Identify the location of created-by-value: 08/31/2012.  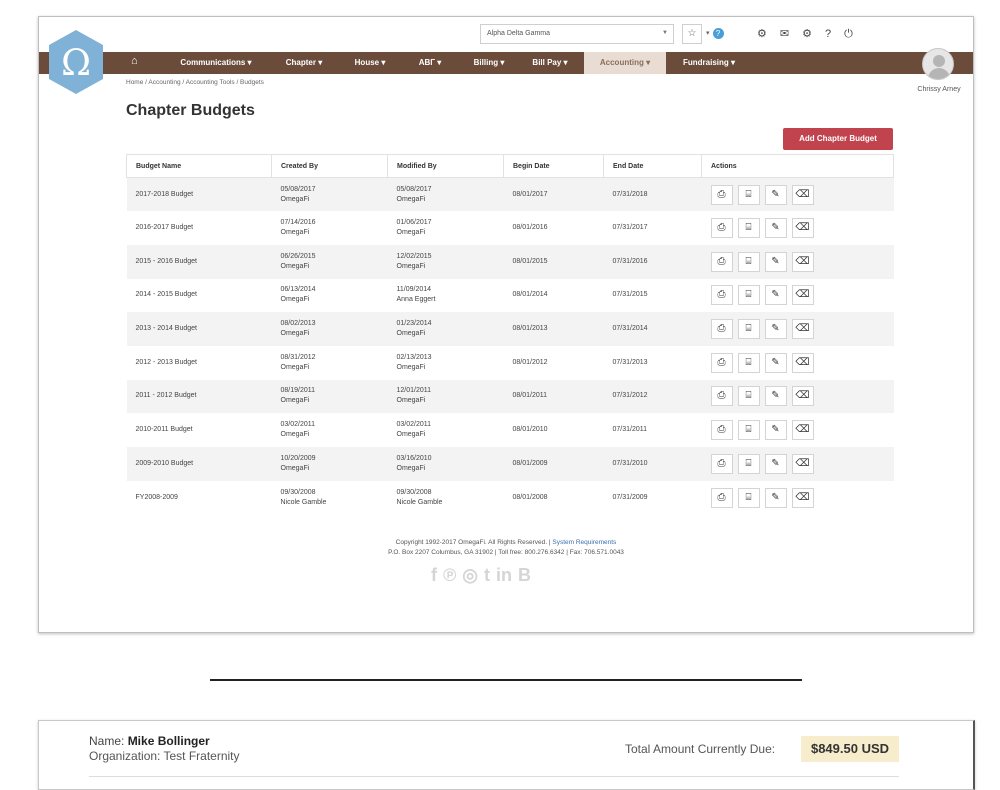
(298, 357).